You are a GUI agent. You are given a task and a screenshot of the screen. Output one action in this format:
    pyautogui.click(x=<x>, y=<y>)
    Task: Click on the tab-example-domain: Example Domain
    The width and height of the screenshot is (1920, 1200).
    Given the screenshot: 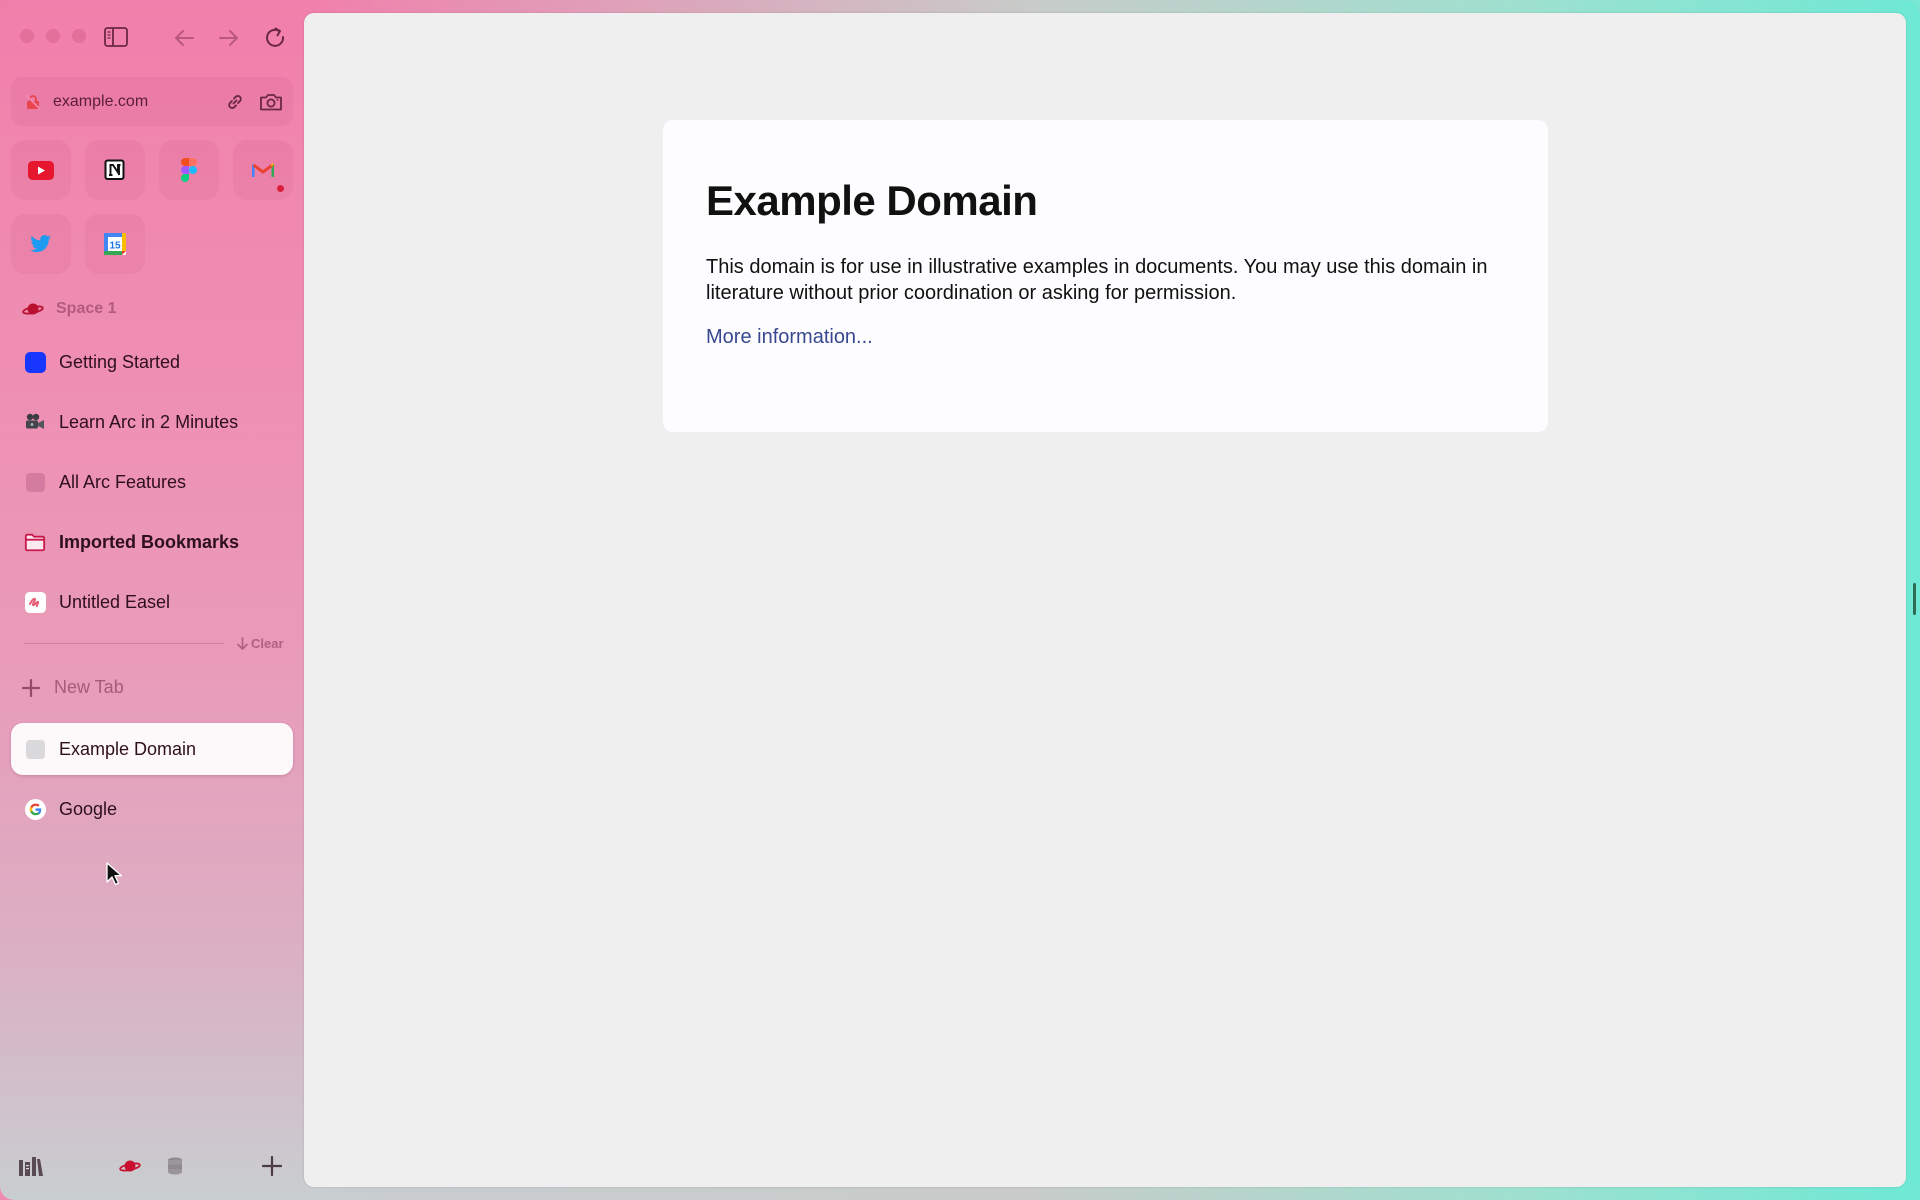 What is the action you would take?
    pyautogui.click(x=152, y=749)
    